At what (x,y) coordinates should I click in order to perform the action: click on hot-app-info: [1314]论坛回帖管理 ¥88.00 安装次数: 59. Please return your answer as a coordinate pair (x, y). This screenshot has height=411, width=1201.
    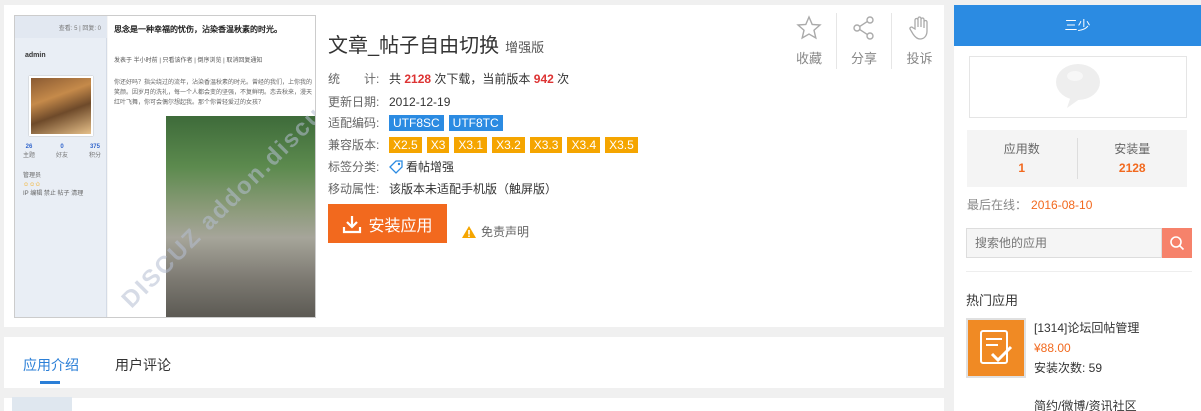
    Looking at the image, I should click on (1086, 349).